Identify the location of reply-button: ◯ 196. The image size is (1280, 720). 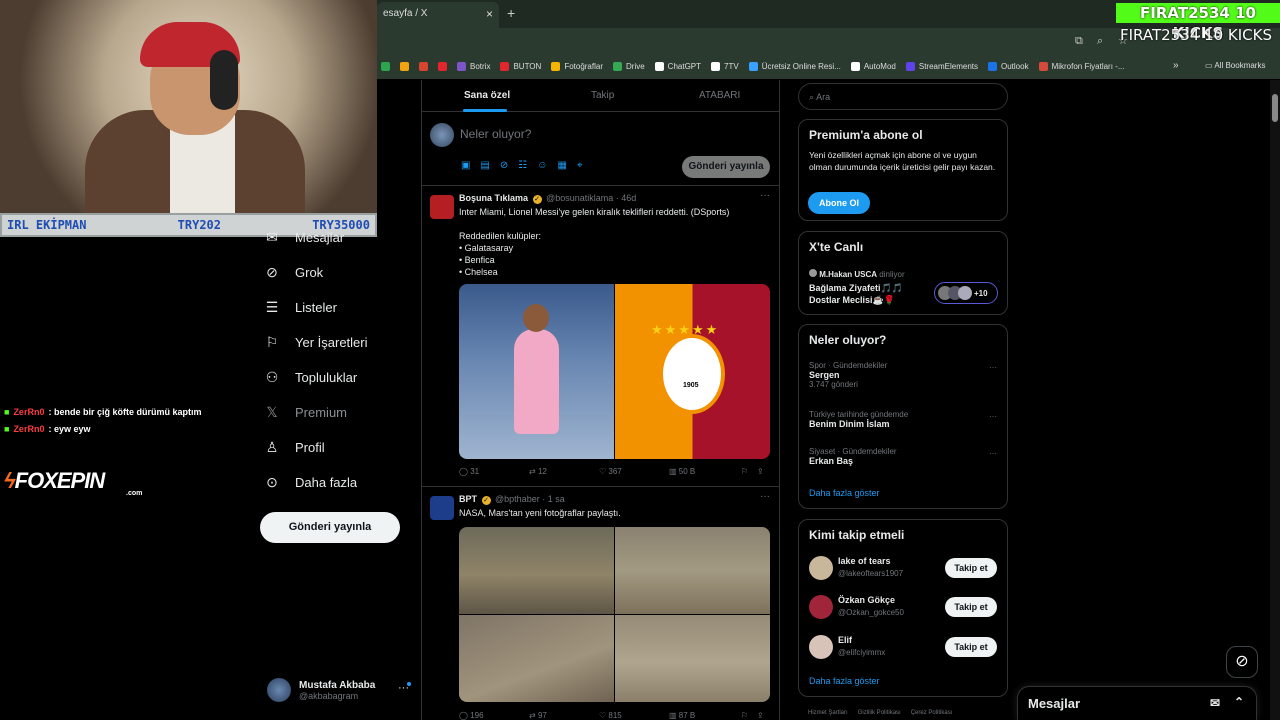
(494, 715).